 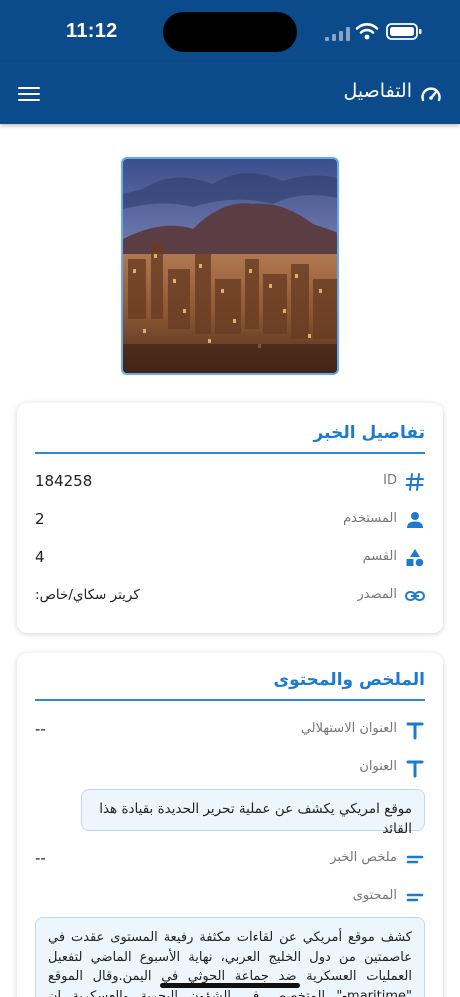 I want to click on city-photo-icon, so click(x=230, y=266).